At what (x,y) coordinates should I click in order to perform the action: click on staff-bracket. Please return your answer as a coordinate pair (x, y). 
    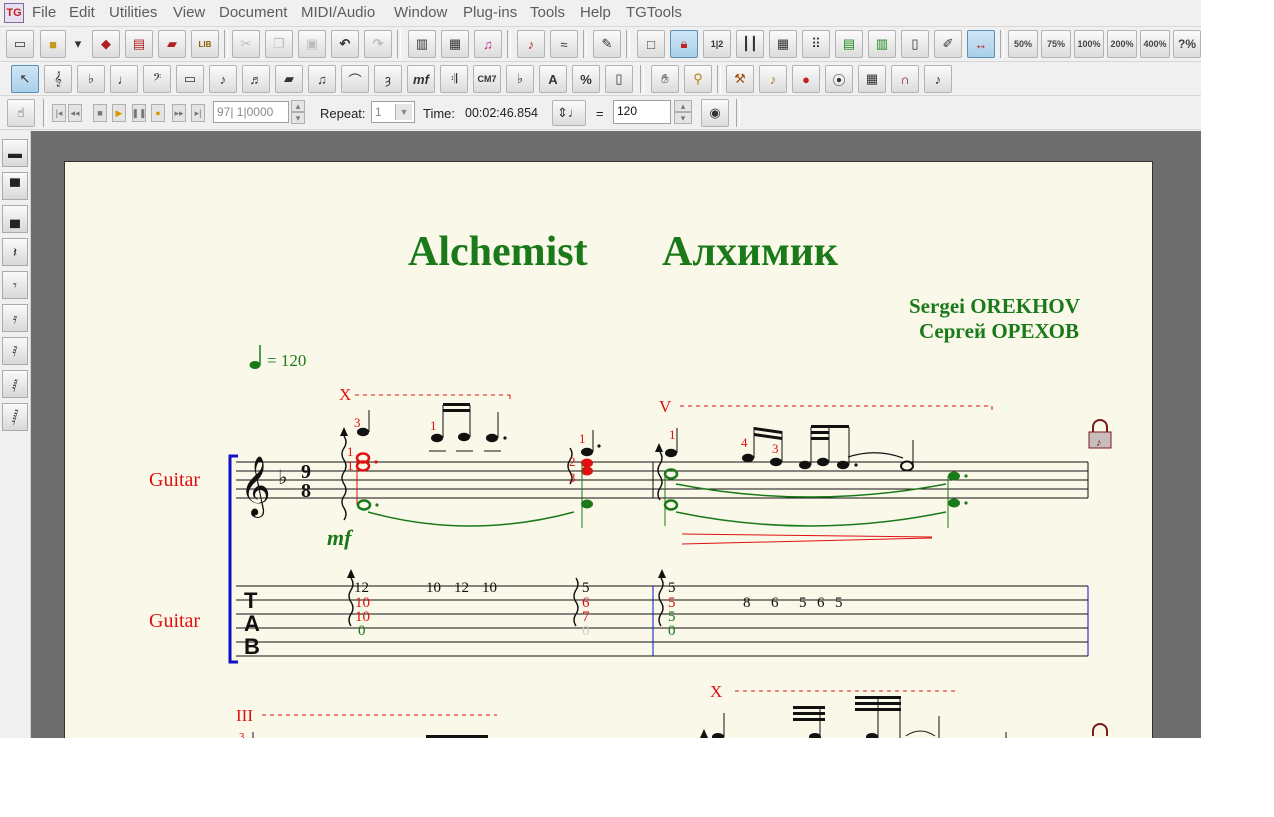
    Looking at the image, I should click on (233, 559).